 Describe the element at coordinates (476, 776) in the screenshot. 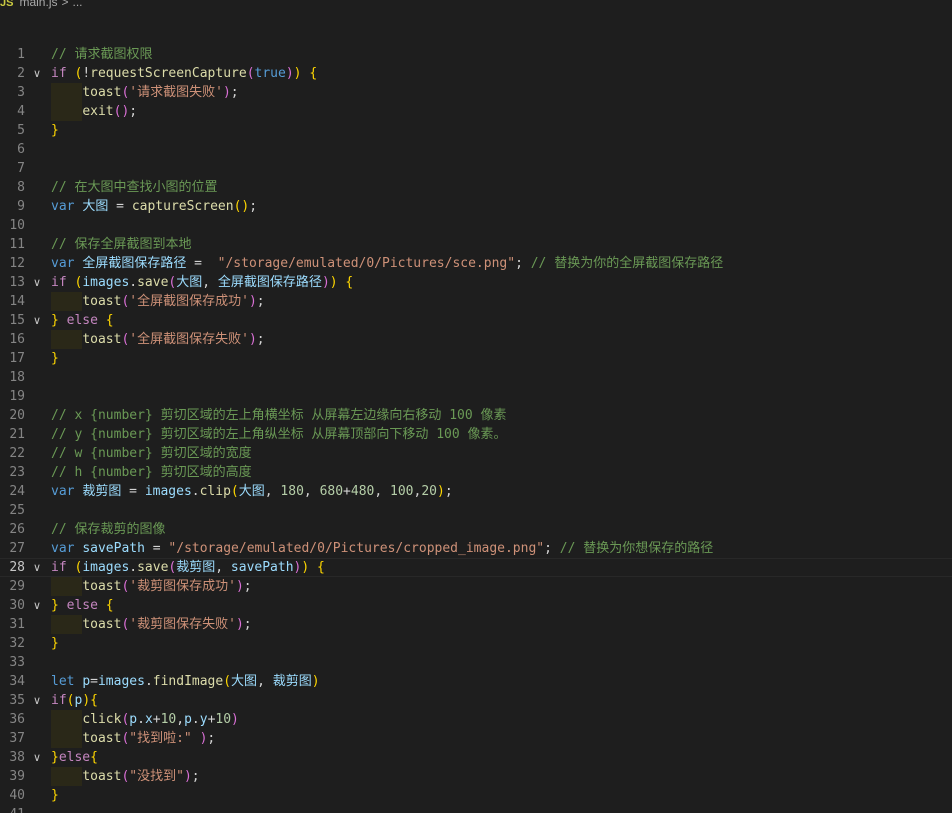

I see `code-line: 39 toast("没找到");` at that location.